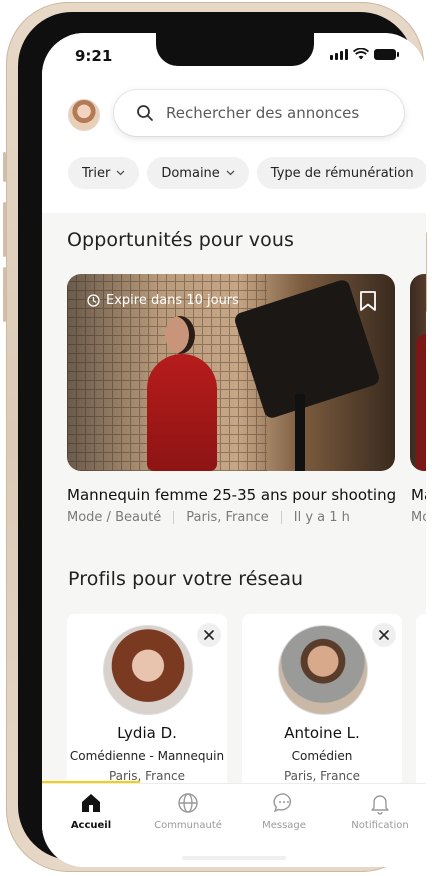 This screenshot has width=432, height=876. Describe the element at coordinates (227, 517) in the screenshot. I see `opportunity-location: Paris, France` at that location.